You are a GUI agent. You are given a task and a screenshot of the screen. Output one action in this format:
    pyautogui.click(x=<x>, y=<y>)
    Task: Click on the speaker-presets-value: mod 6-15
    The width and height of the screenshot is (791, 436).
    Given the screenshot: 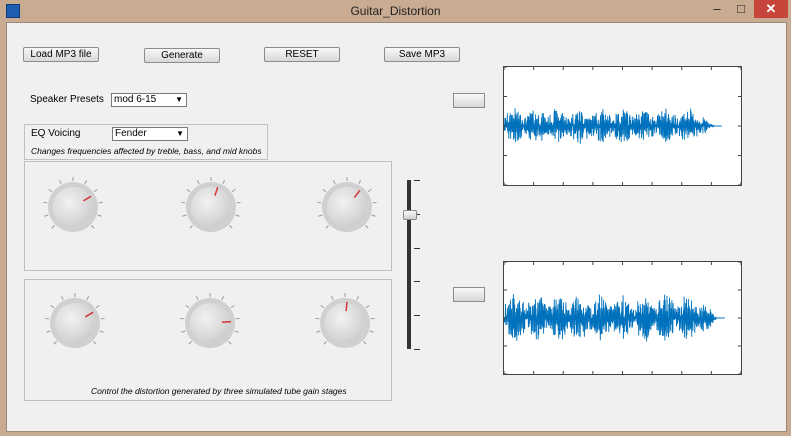 What is the action you would take?
    pyautogui.click(x=135, y=99)
    